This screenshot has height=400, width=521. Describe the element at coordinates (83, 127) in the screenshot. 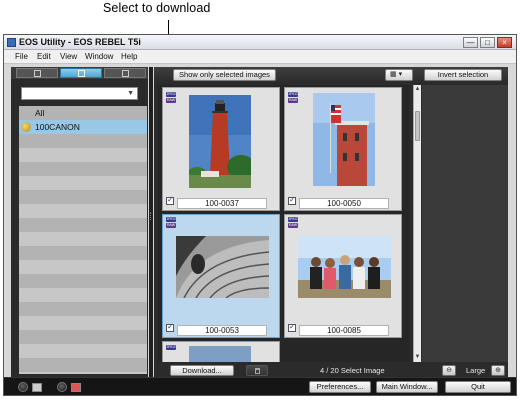

I see `folder-item-100canon: 100CANON` at that location.